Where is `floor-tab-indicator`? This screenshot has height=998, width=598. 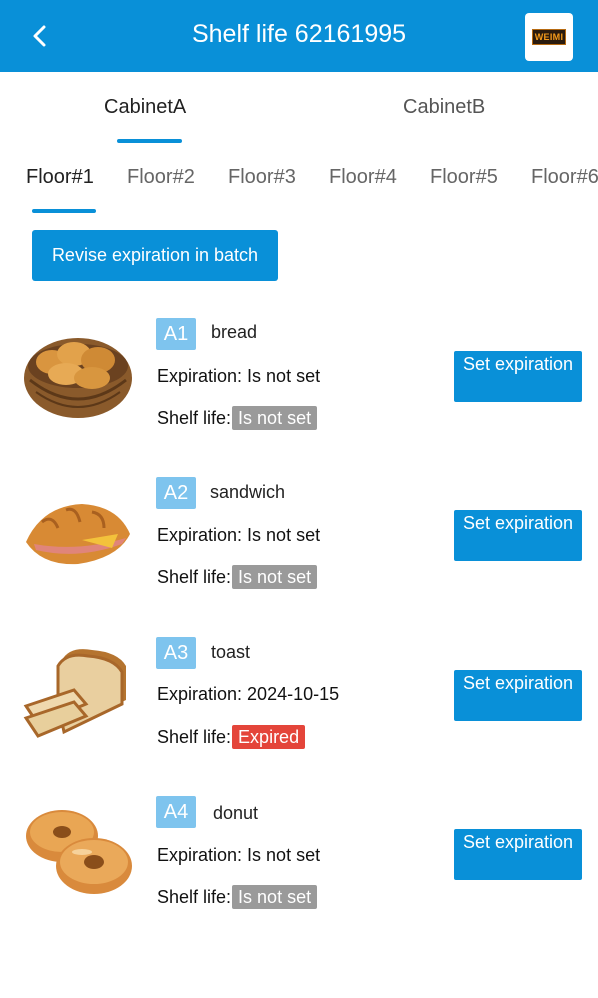
floor-tab-indicator is located at coordinates (64, 211).